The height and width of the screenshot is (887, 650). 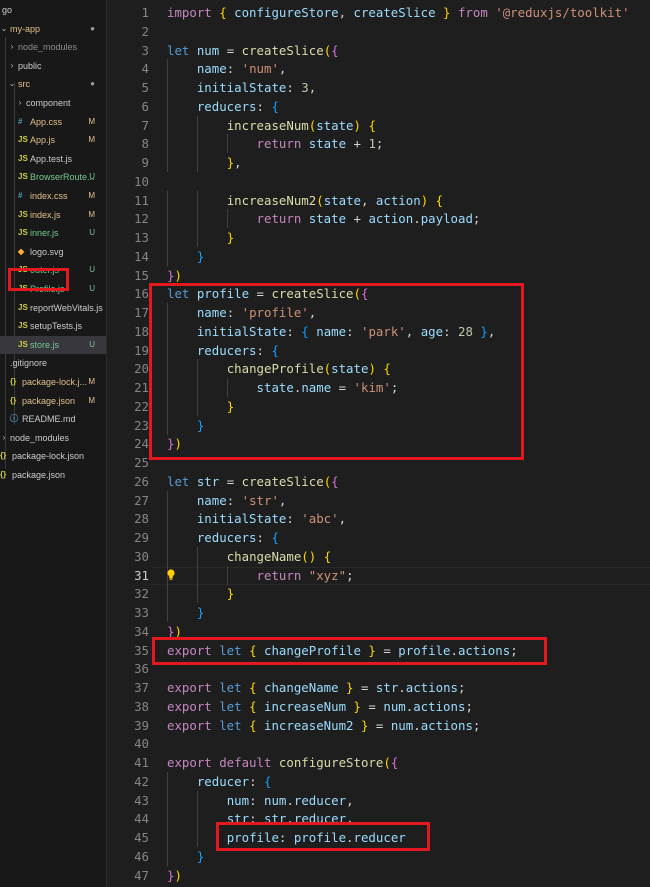 I want to click on line-number: 11, so click(x=141, y=200).